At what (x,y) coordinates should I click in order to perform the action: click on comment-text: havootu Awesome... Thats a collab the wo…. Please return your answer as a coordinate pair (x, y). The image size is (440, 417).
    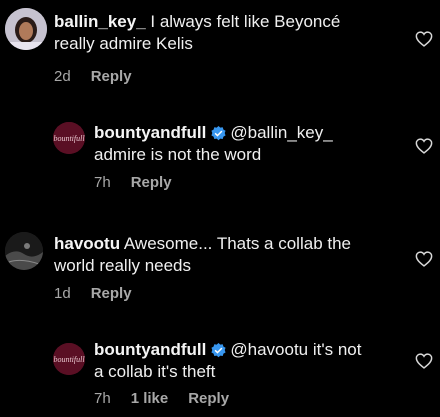
    Looking at the image, I should click on (203, 254).